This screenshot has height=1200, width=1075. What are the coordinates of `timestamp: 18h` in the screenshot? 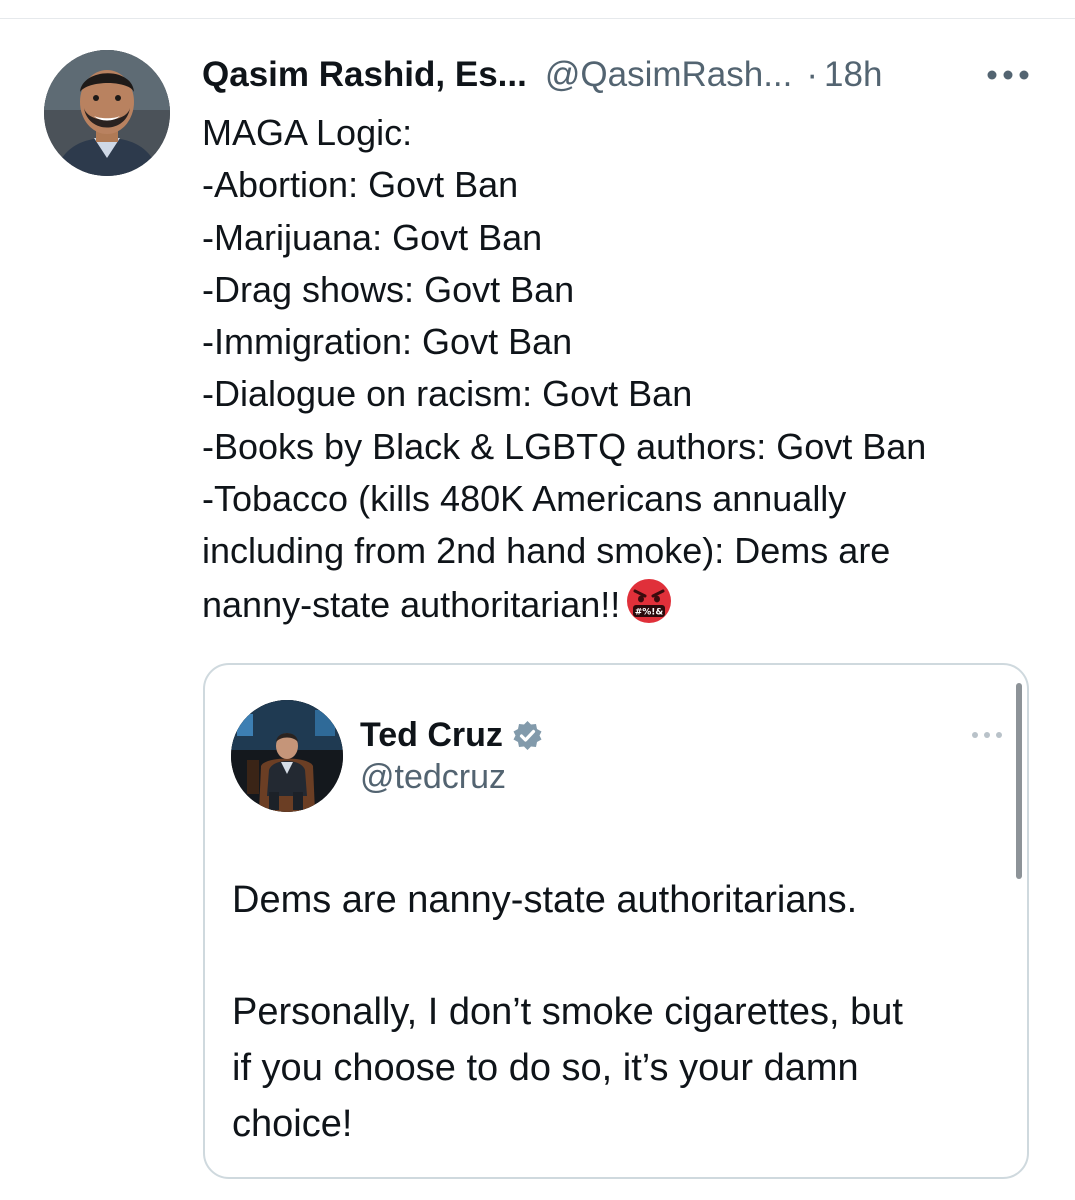 It's located at (853, 75).